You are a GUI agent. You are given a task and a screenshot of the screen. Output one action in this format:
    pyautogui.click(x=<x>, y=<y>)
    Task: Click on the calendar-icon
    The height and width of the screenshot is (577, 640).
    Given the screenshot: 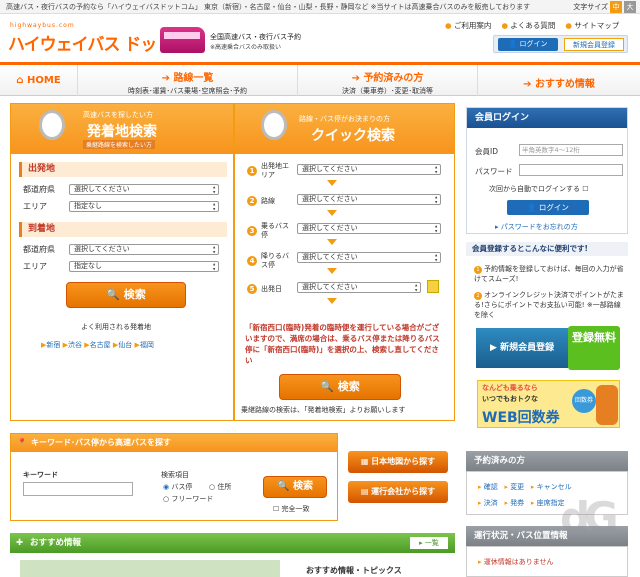 What is the action you would take?
    pyautogui.click(x=433, y=286)
    